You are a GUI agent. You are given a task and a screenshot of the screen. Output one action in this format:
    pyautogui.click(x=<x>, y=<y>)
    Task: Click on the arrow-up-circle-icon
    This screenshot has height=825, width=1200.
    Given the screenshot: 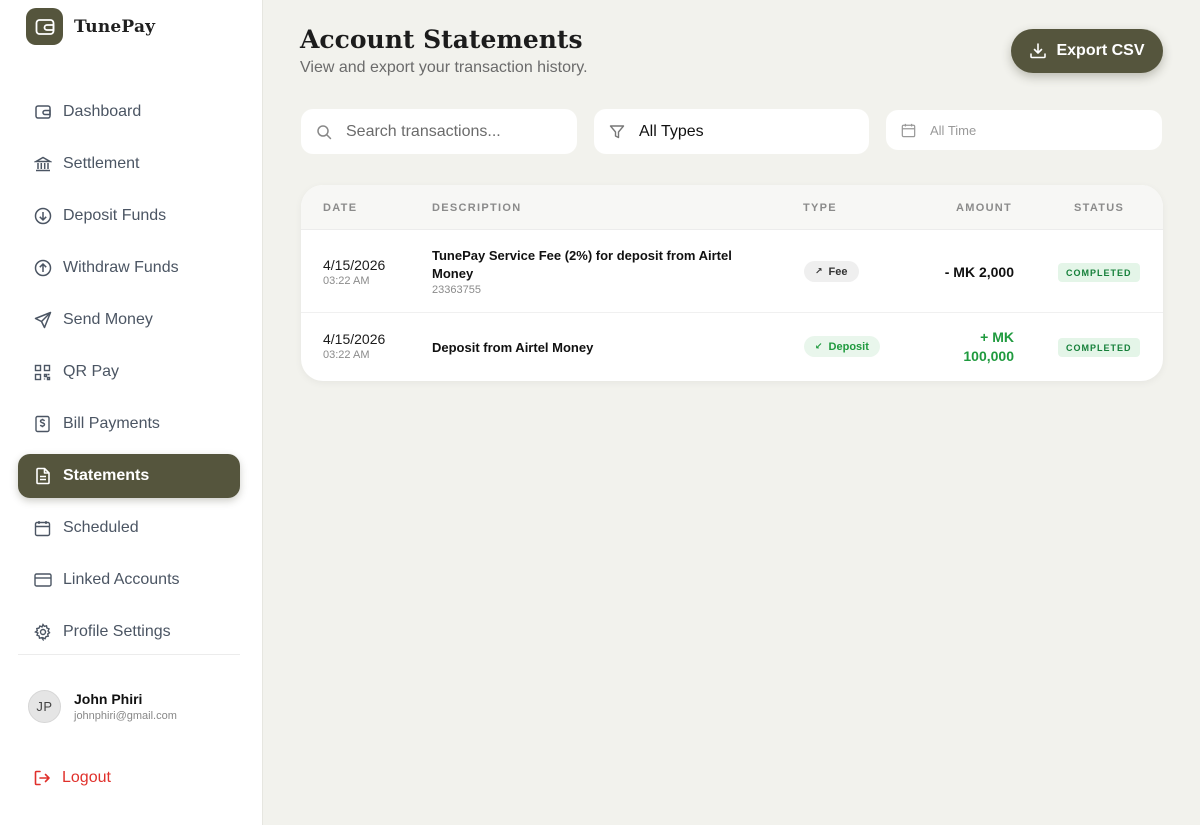 What is the action you would take?
    pyautogui.click(x=42, y=268)
    